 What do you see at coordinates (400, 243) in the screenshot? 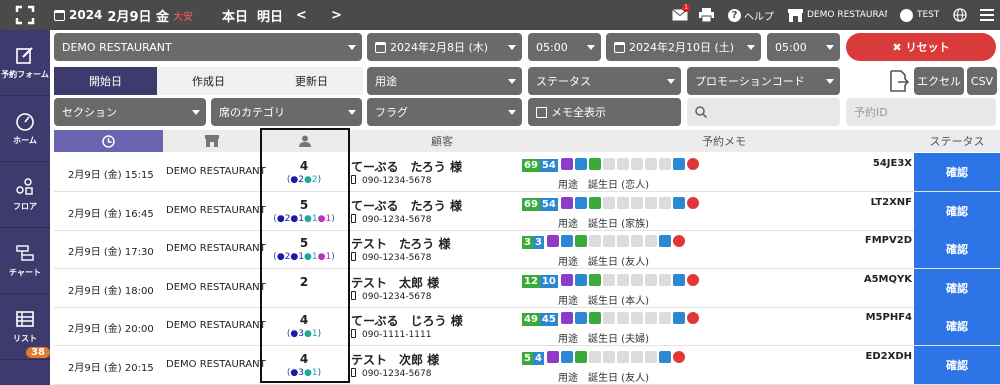
I see `customer-name: テスト たろう 様` at bounding box center [400, 243].